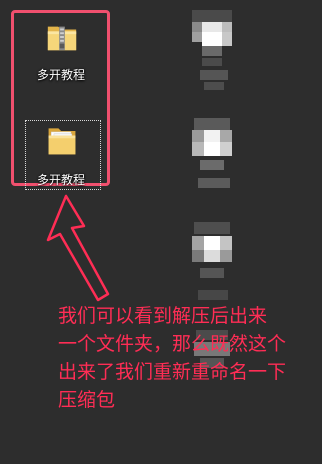 The image size is (322, 464). I want to click on annotation-line: 压缩包, so click(87, 400).